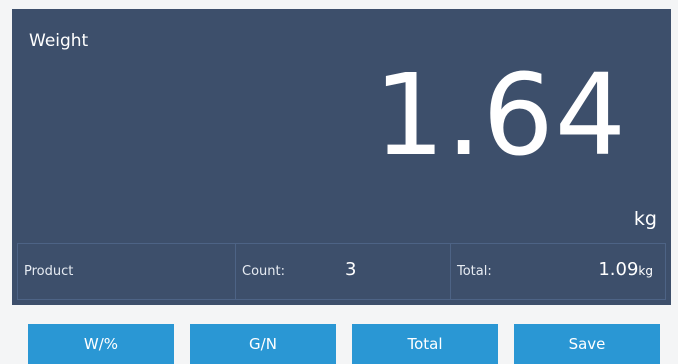  I want to click on weight-percent-button: W/%, so click(101, 344).